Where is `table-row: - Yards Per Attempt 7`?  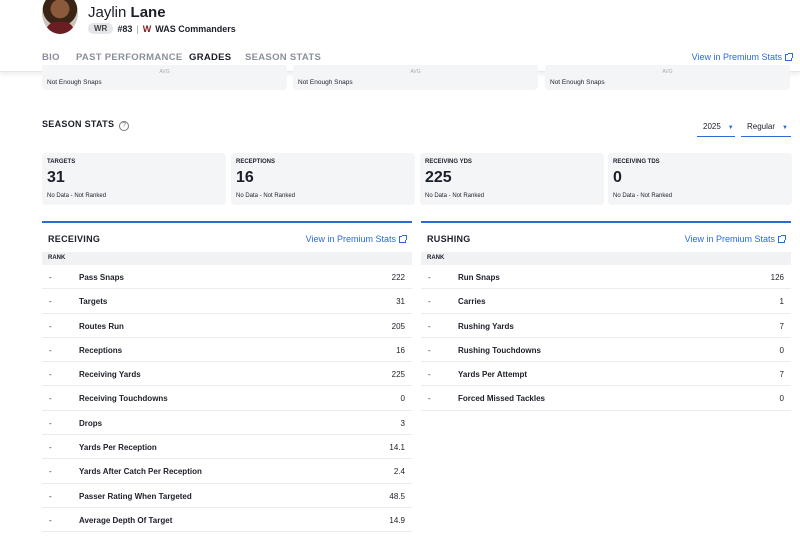
table-row: - Yards Per Attempt 7 is located at coordinates (606, 374).